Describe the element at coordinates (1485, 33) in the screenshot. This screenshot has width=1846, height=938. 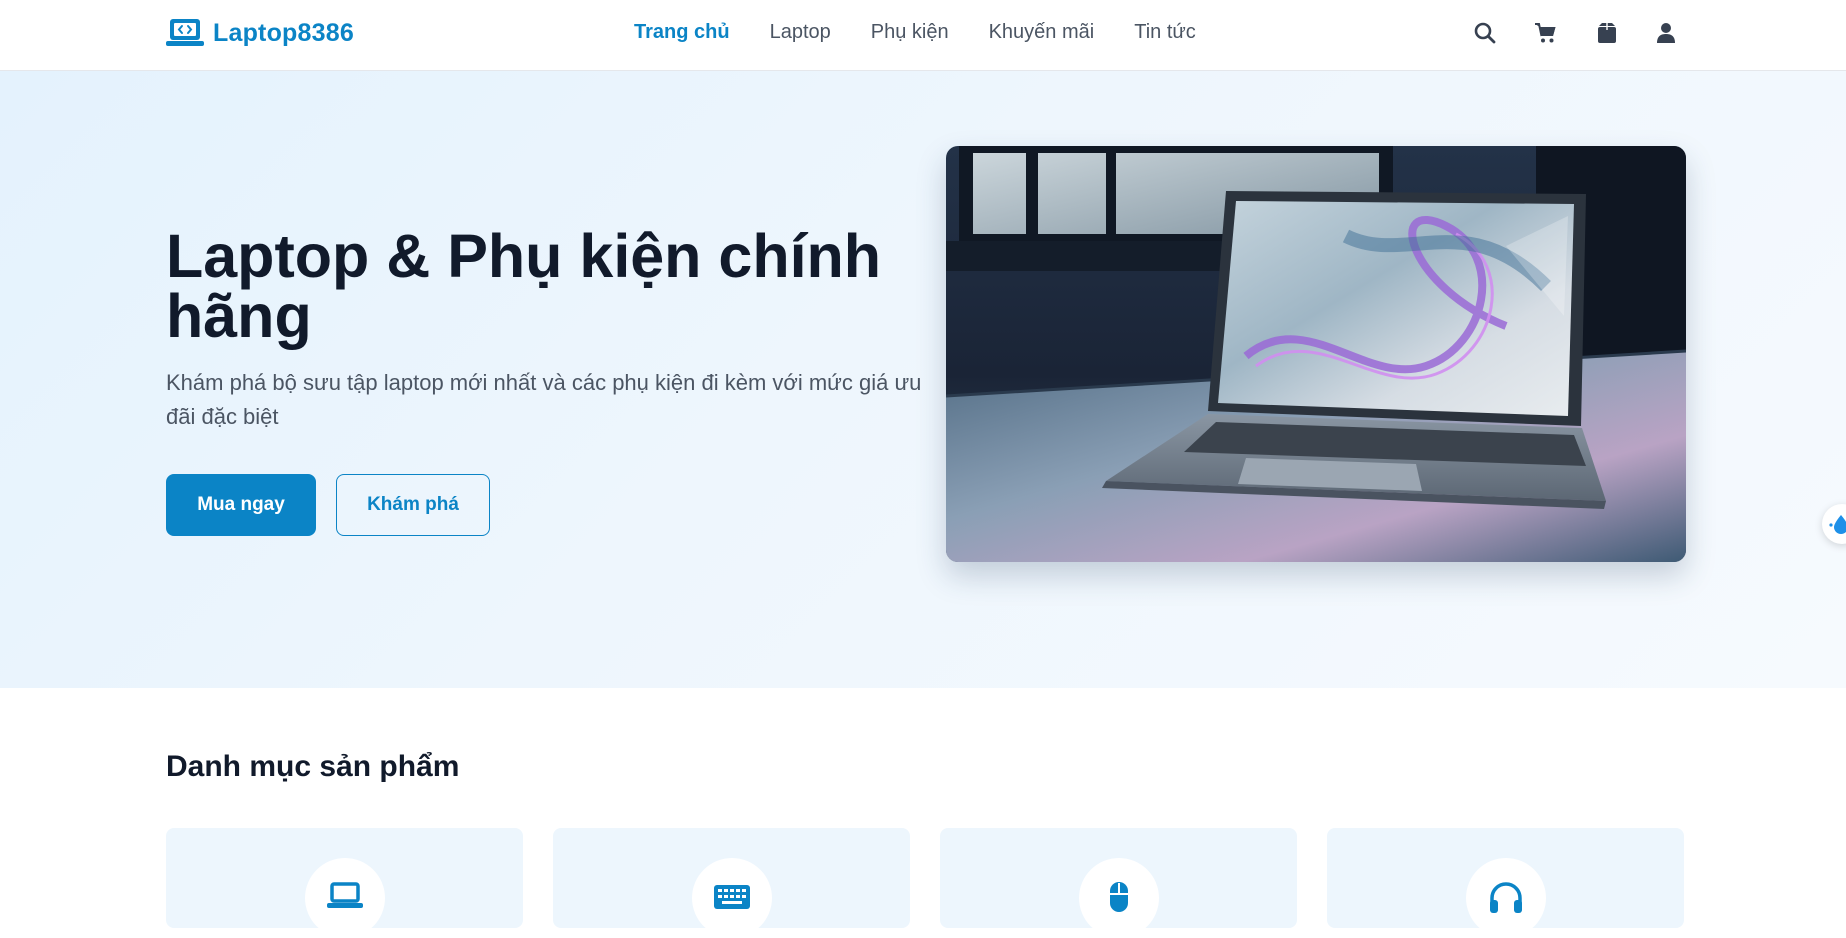
I see `search-icon` at that location.